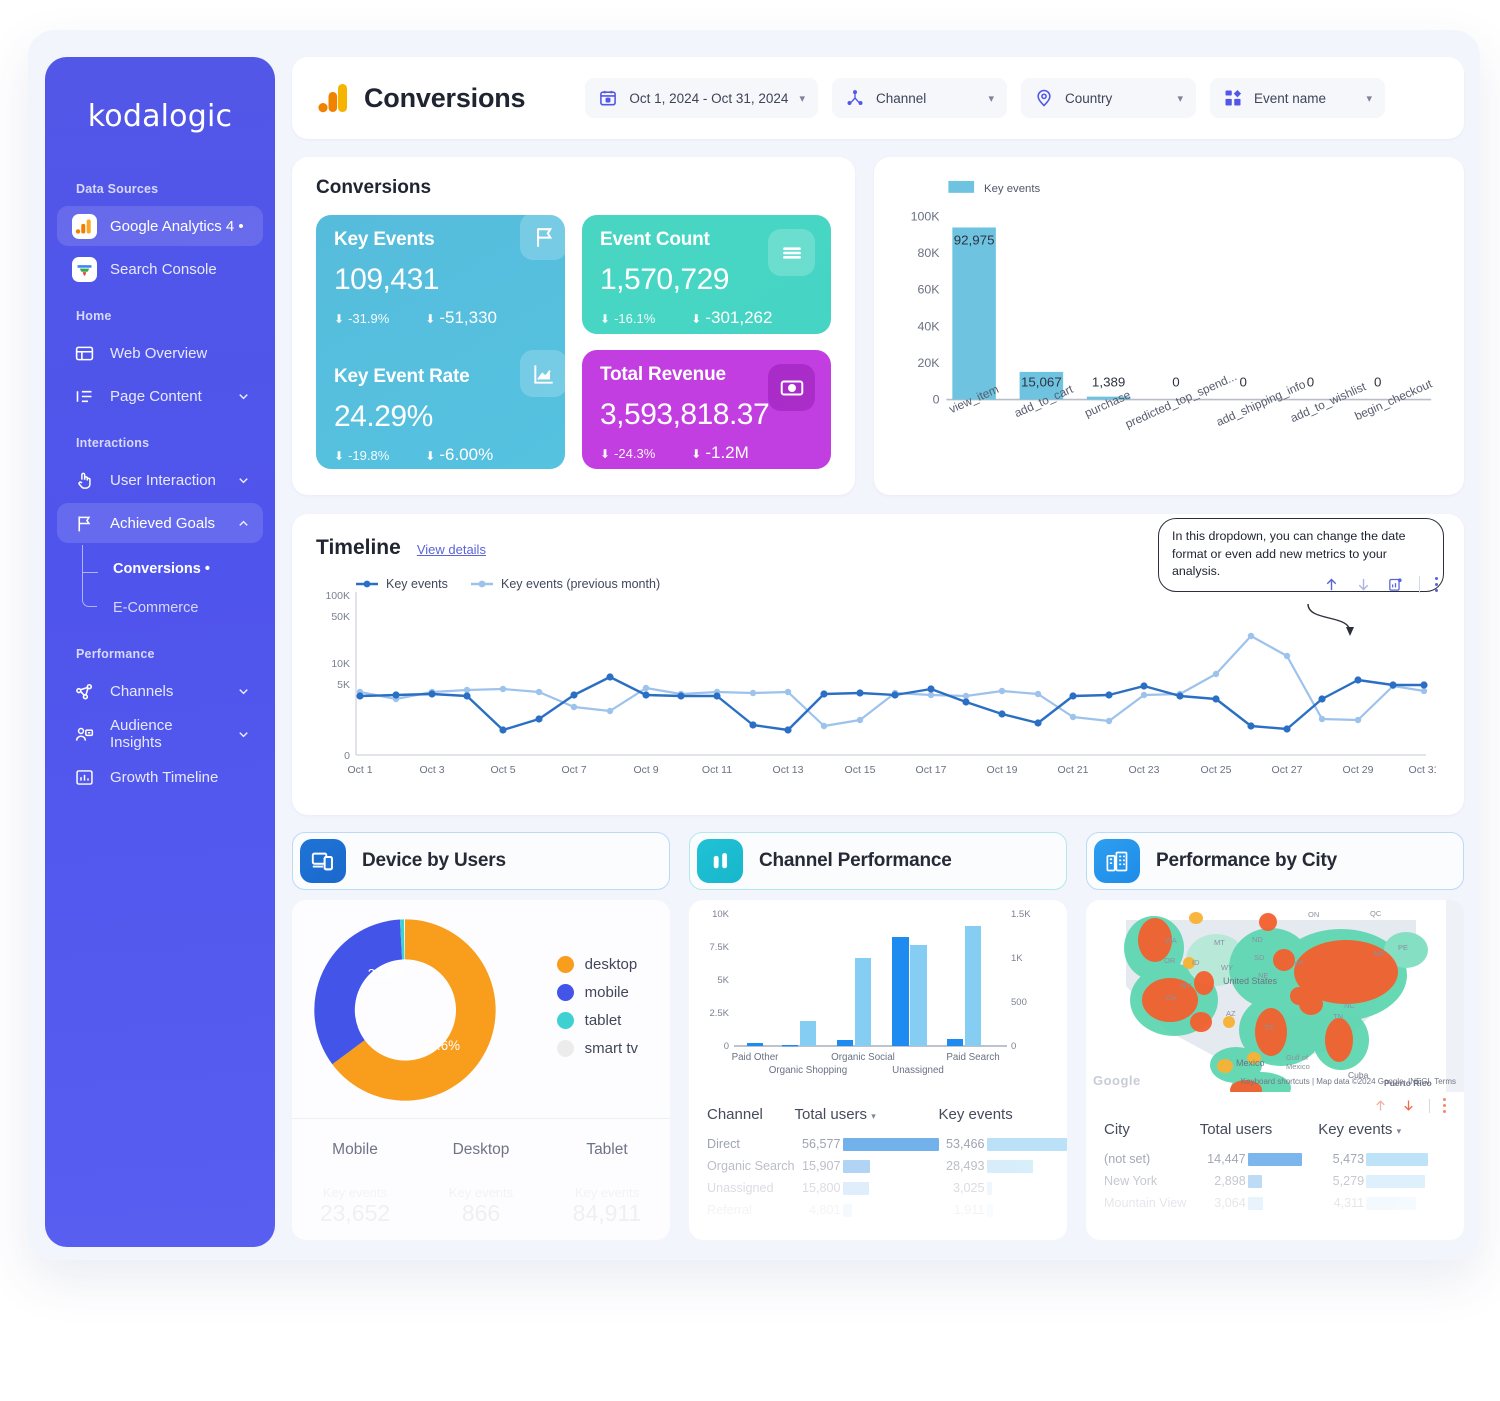  I want to click on kpi-key-events: Key Events 109,431 ⬇ -31.9% ⬇ -51,330, so click(440, 271).